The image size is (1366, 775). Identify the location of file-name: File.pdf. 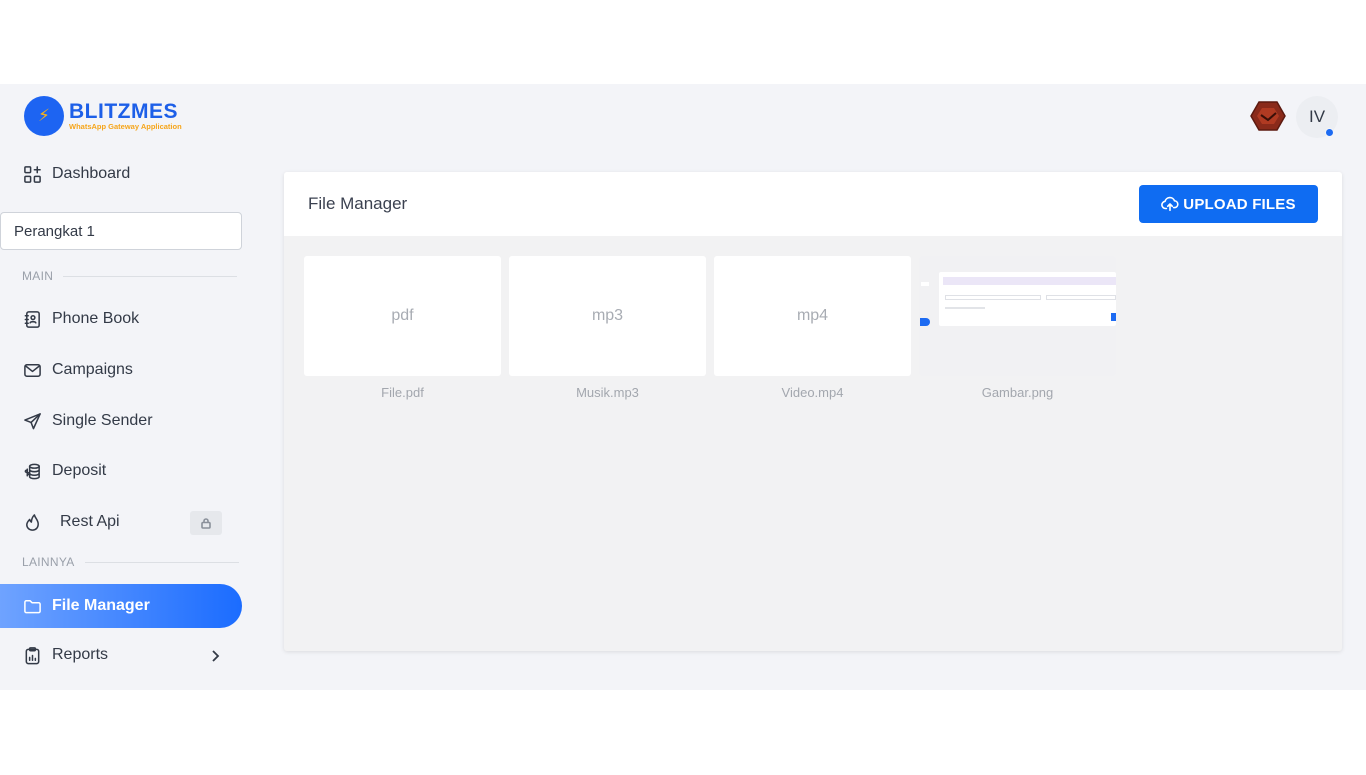
(402, 392).